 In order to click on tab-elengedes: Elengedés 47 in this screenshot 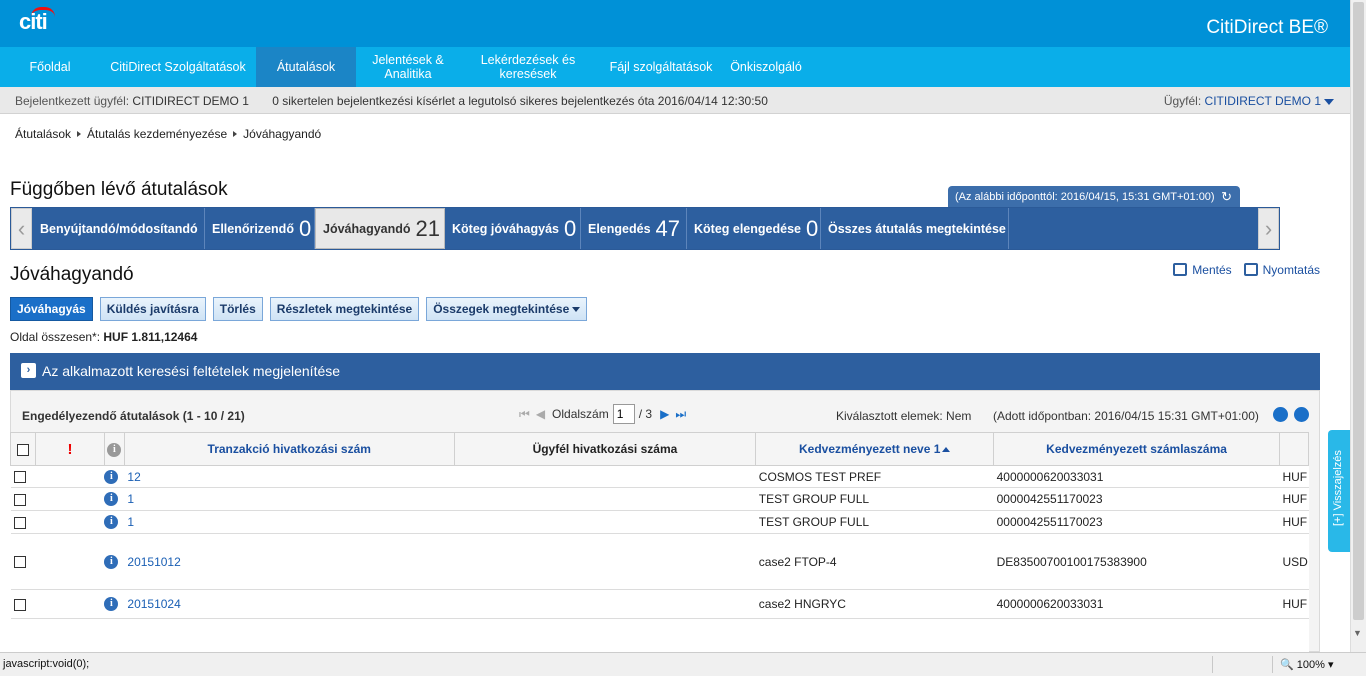, I will do `click(634, 228)`.